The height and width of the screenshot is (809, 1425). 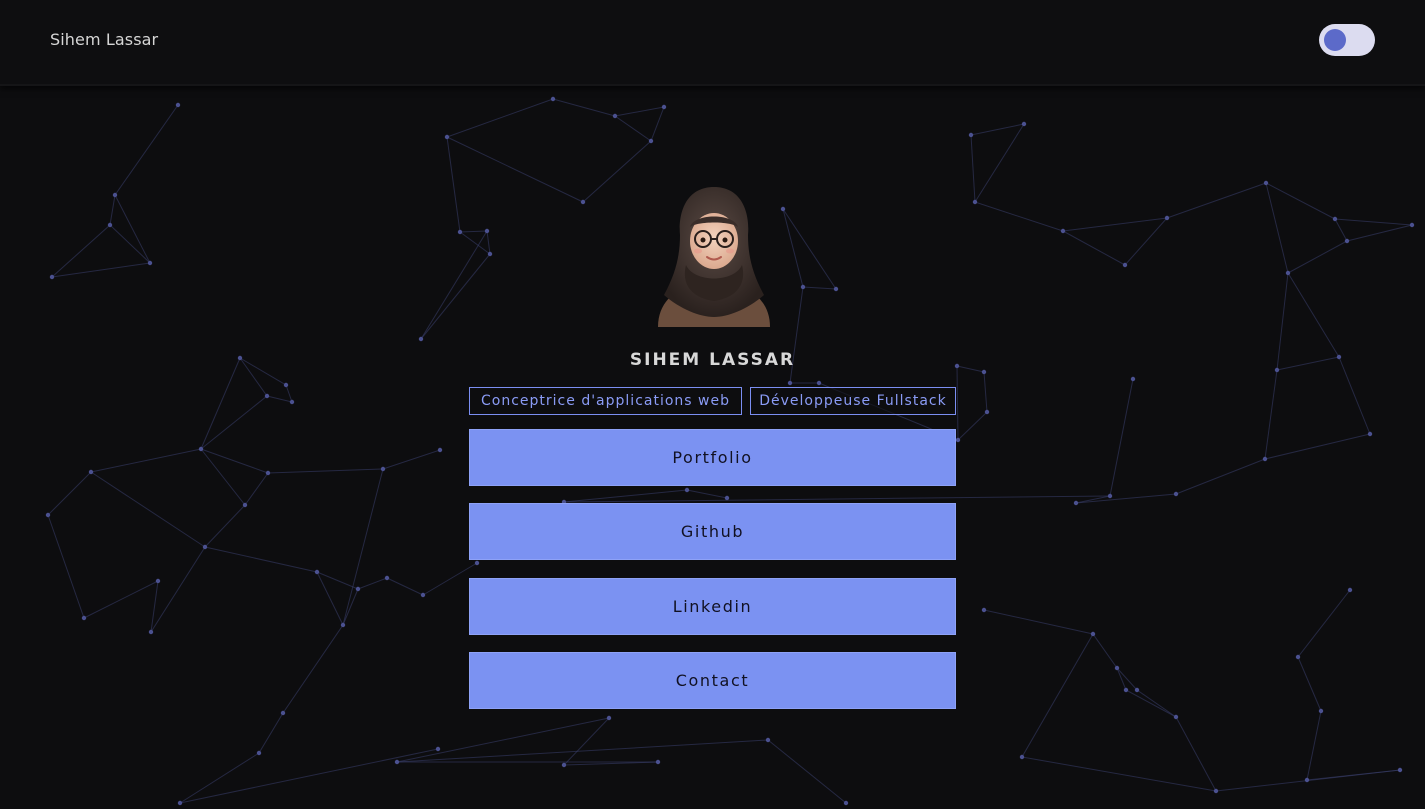 What do you see at coordinates (1335, 40) in the screenshot?
I see `toggle-knob` at bounding box center [1335, 40].